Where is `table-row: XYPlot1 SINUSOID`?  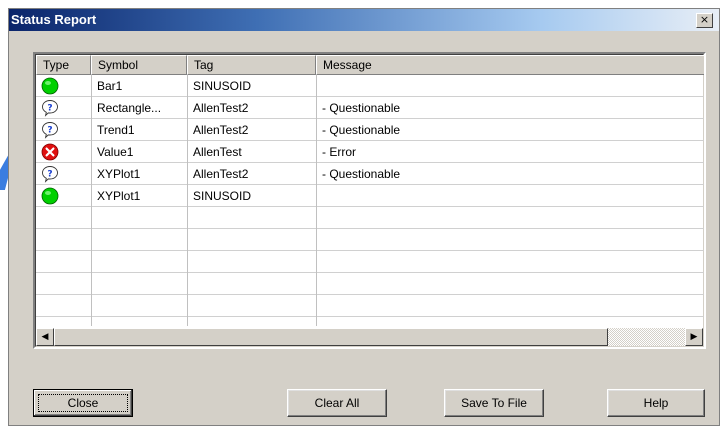
table-row: XYPlot1 SINUSOID is located at coordinates (370, 196).